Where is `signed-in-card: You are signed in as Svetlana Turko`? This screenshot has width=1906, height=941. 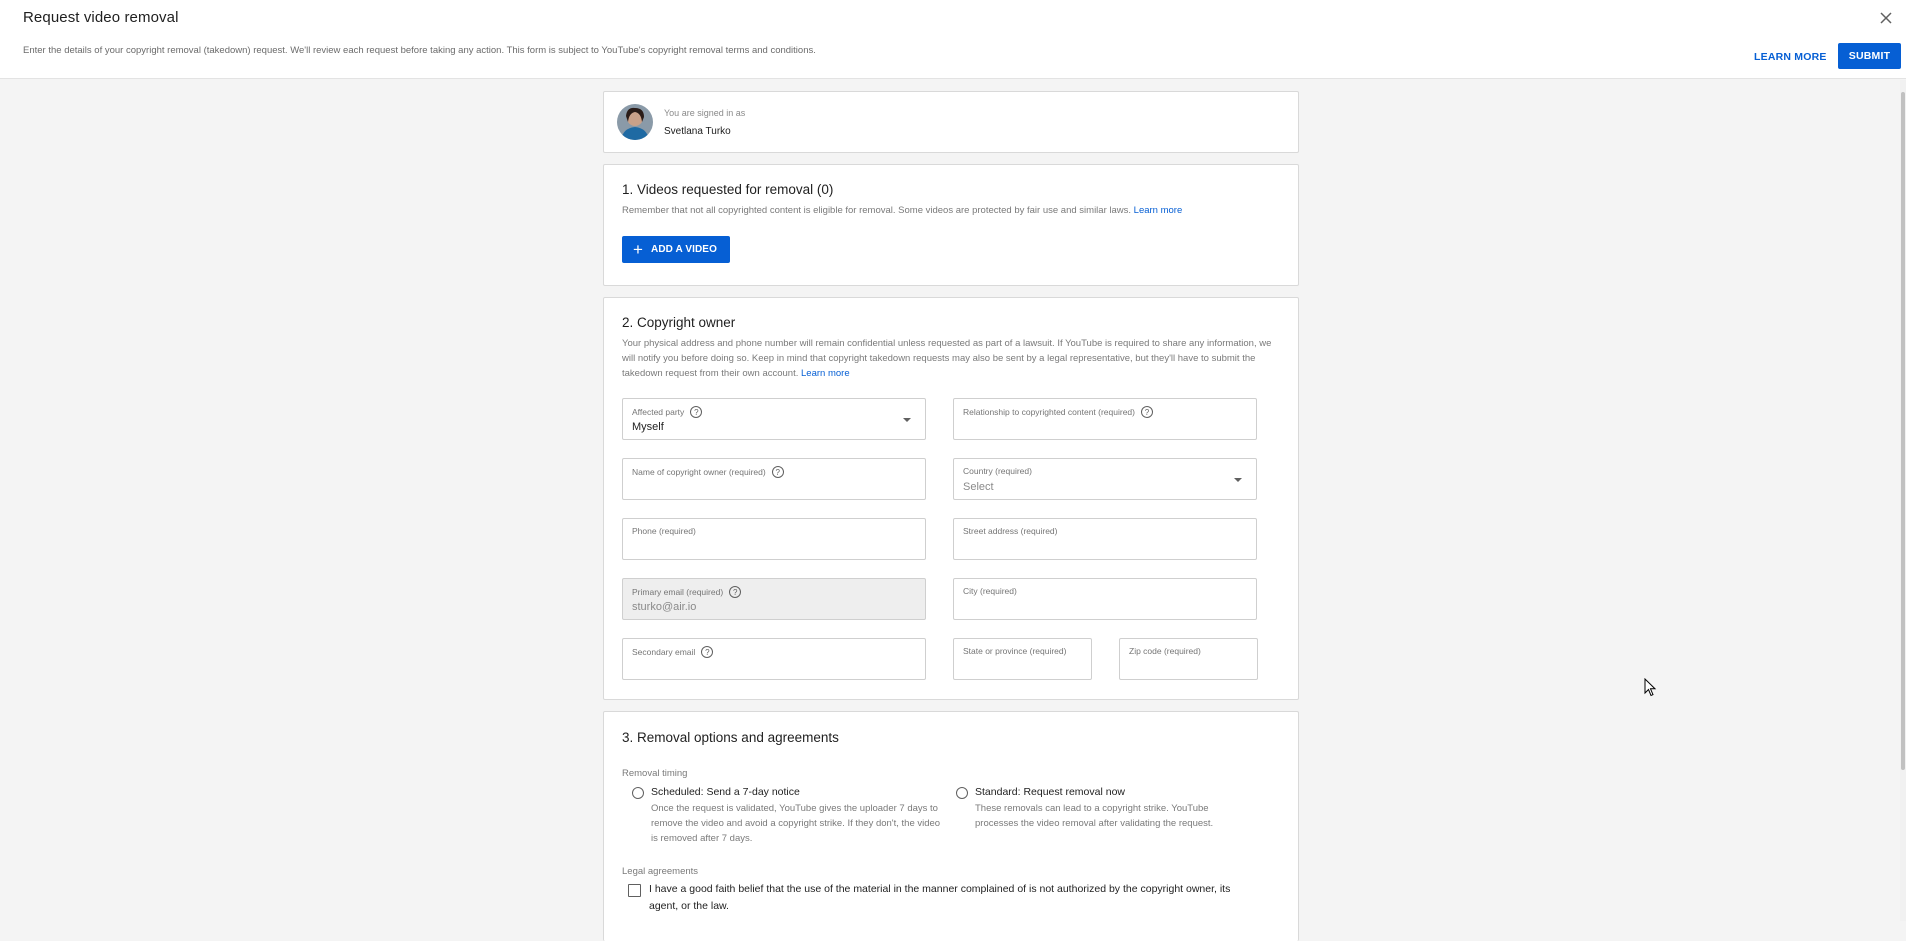
signed-in-card: You are signed in as Svetlana Turko is located at coordinates (951, 122).